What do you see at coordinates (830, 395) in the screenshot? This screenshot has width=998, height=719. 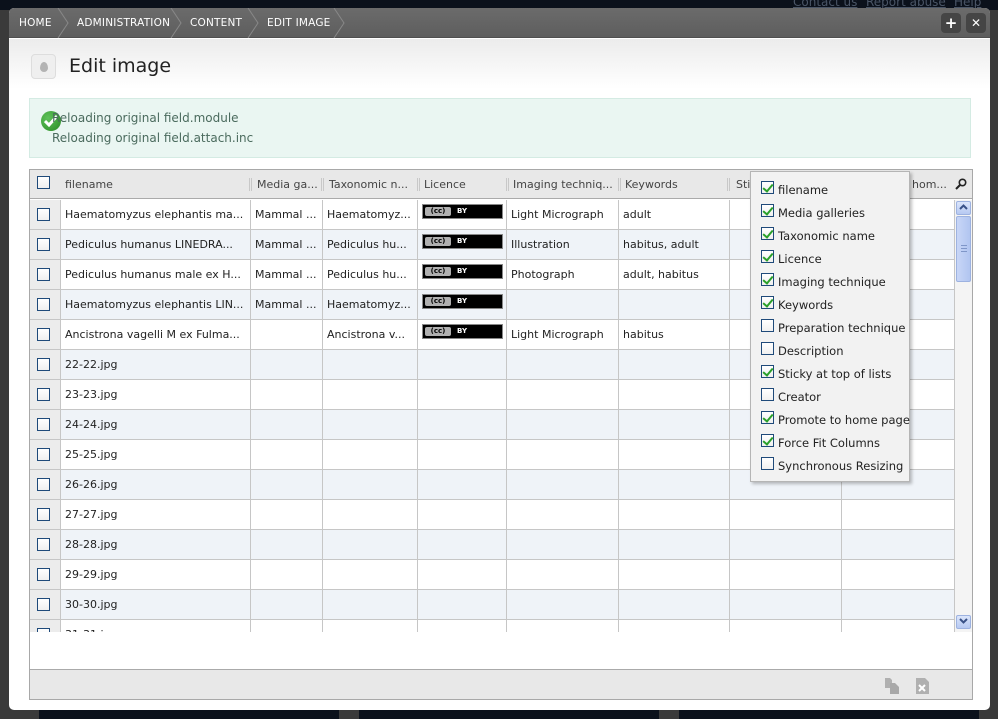 I see `column-picker-item: Creator` at bounding box center [830, 395].